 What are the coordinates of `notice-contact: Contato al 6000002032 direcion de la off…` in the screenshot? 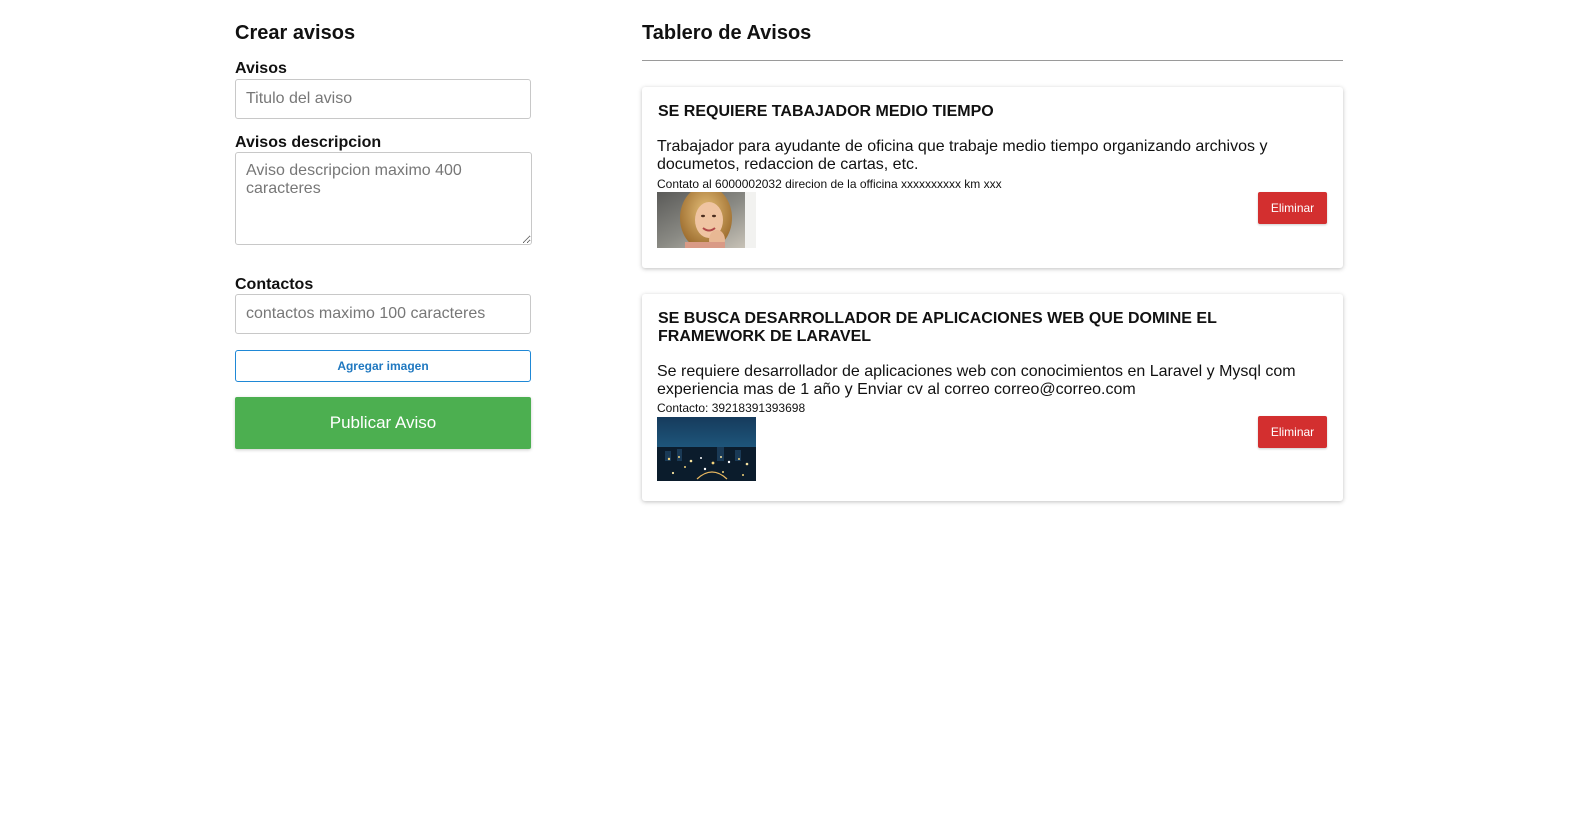 It's located at (829, 184).